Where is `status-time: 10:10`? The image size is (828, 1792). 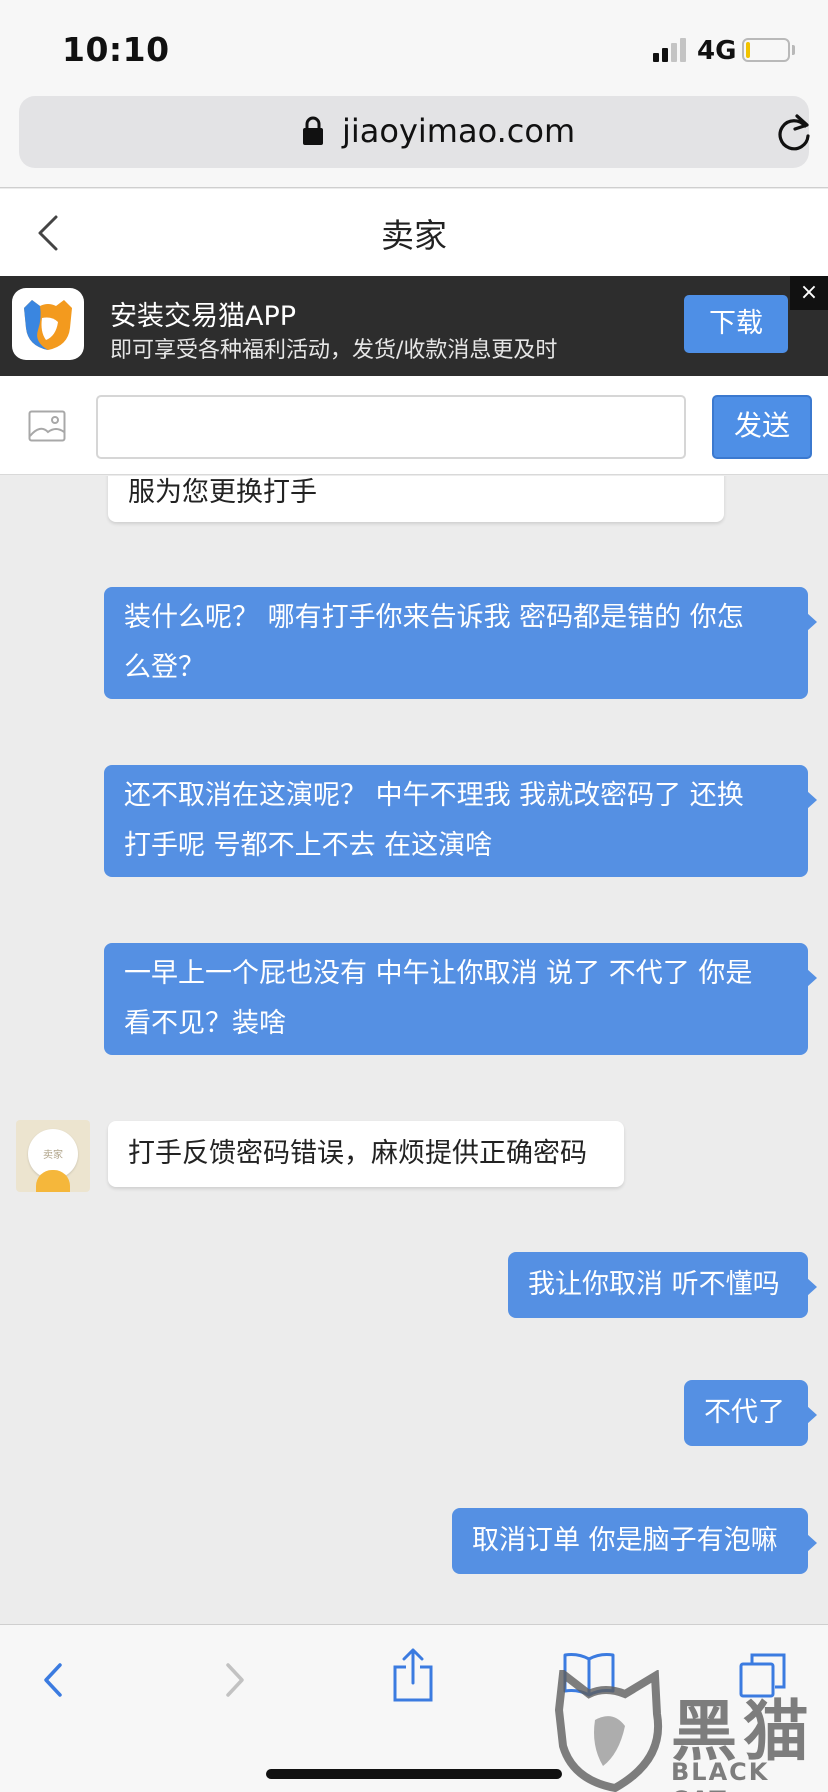 status-time: 10:10 is located at coordinates (116, 49).